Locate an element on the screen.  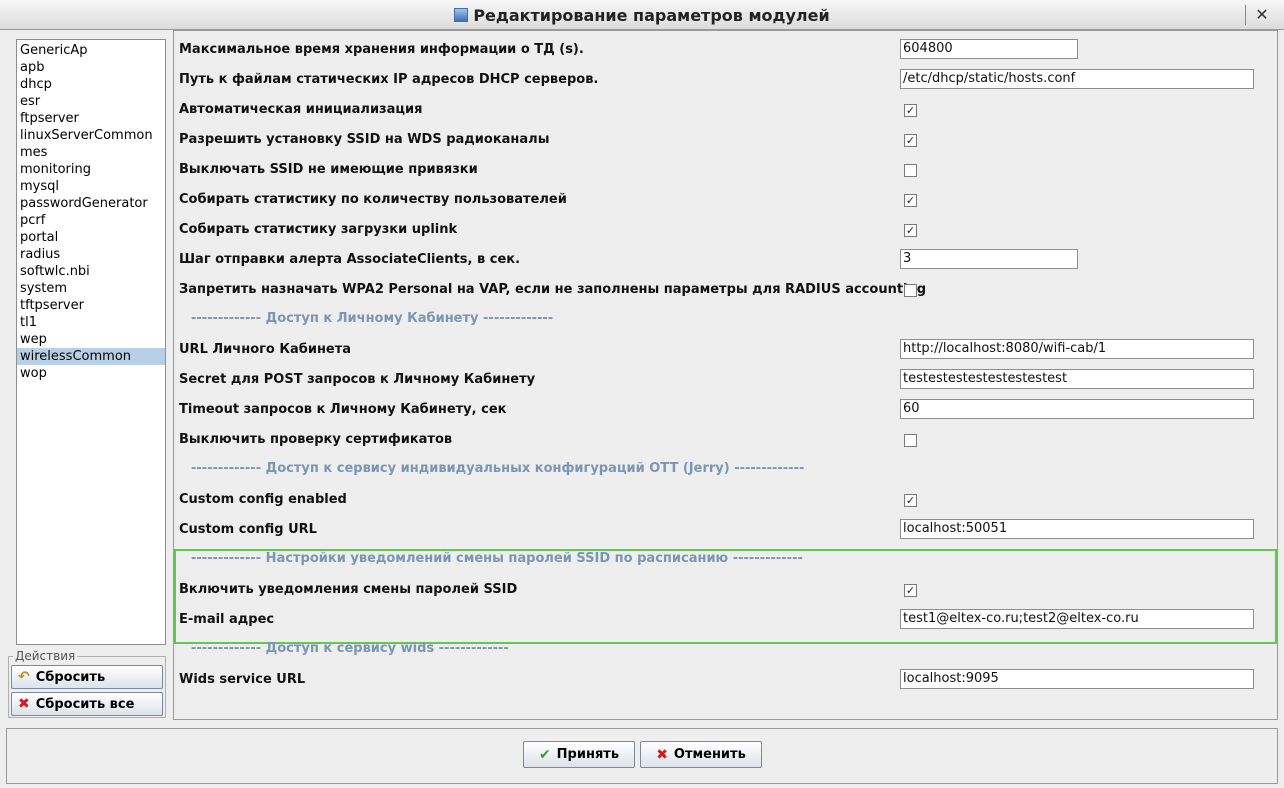
module-item-system: system is located at coordinates (91, 288).